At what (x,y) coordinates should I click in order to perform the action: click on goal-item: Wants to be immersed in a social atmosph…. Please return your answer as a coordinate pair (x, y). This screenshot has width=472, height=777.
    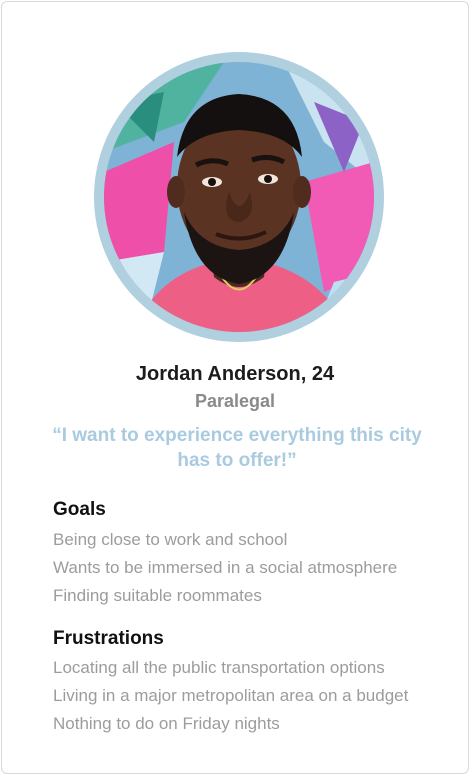
    Looking at the image, I should click on (225, 567).